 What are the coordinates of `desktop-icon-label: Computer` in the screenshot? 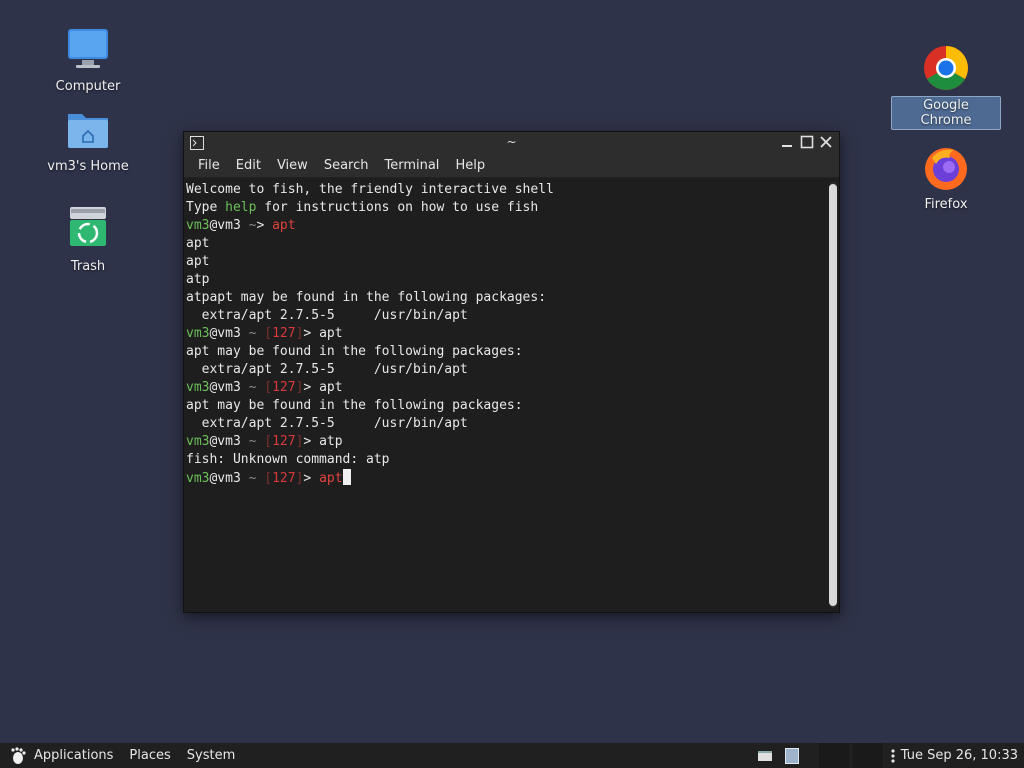 It's located at (88, 86).